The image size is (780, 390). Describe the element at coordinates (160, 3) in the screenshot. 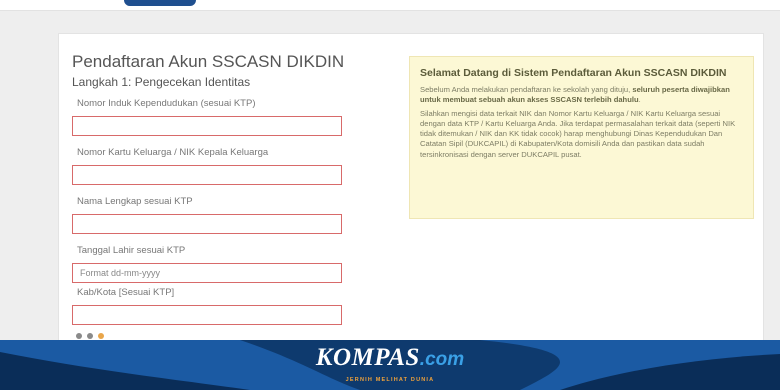

I see `header-logo` at that location.